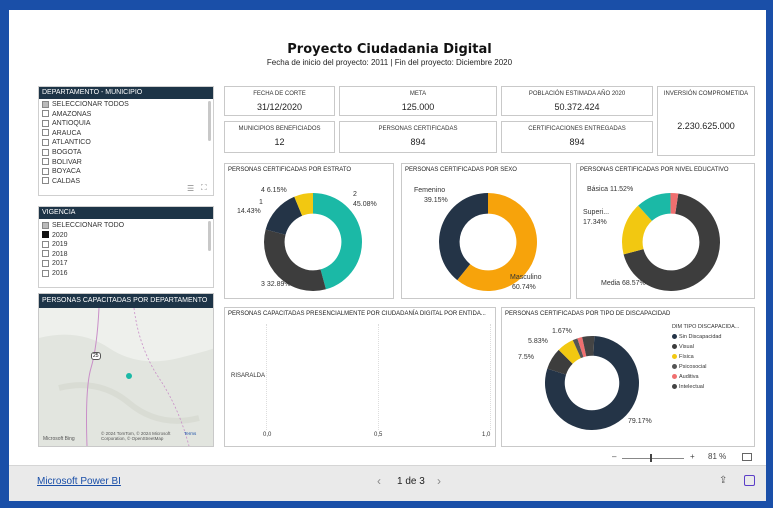 The width and height of the screenshot is (773, 508). What do you see at coordinates (72, 114) in the screenshot?
I see `option-label: AMAZONAS` at bounding box center [72, 114].